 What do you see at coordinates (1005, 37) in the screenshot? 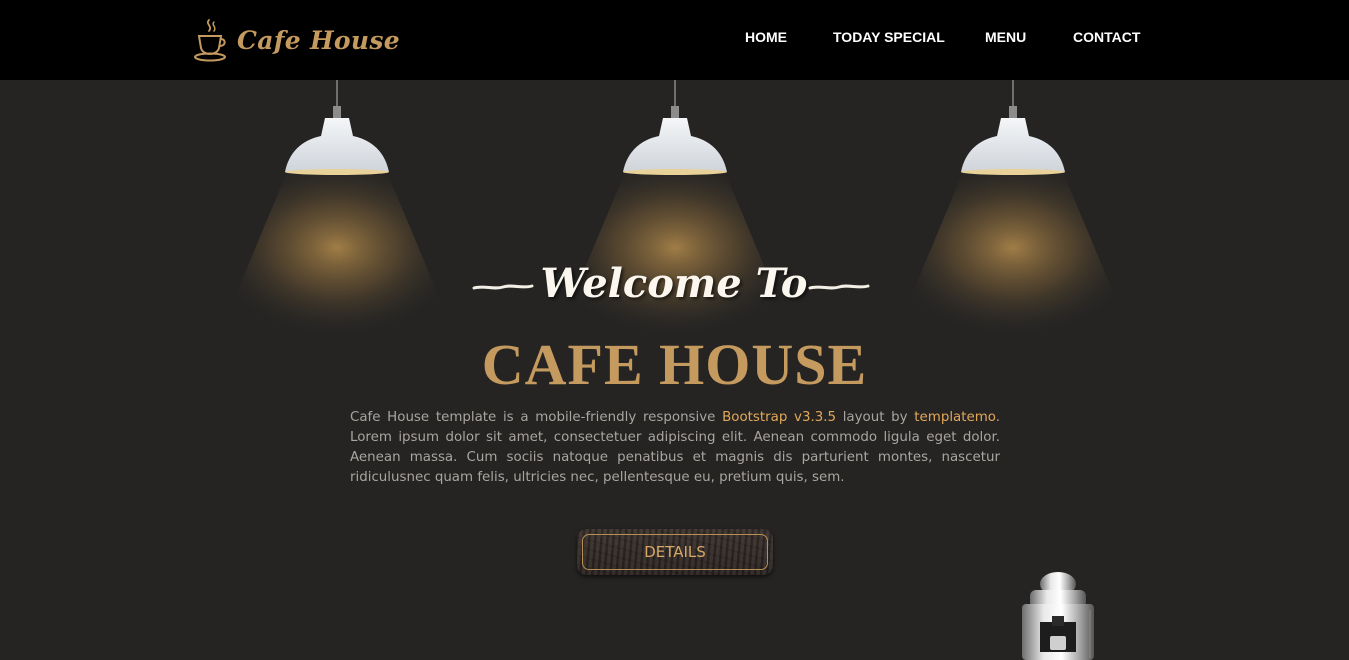
I see `nav-menu: MENU` at bounding box center [1005, 37].